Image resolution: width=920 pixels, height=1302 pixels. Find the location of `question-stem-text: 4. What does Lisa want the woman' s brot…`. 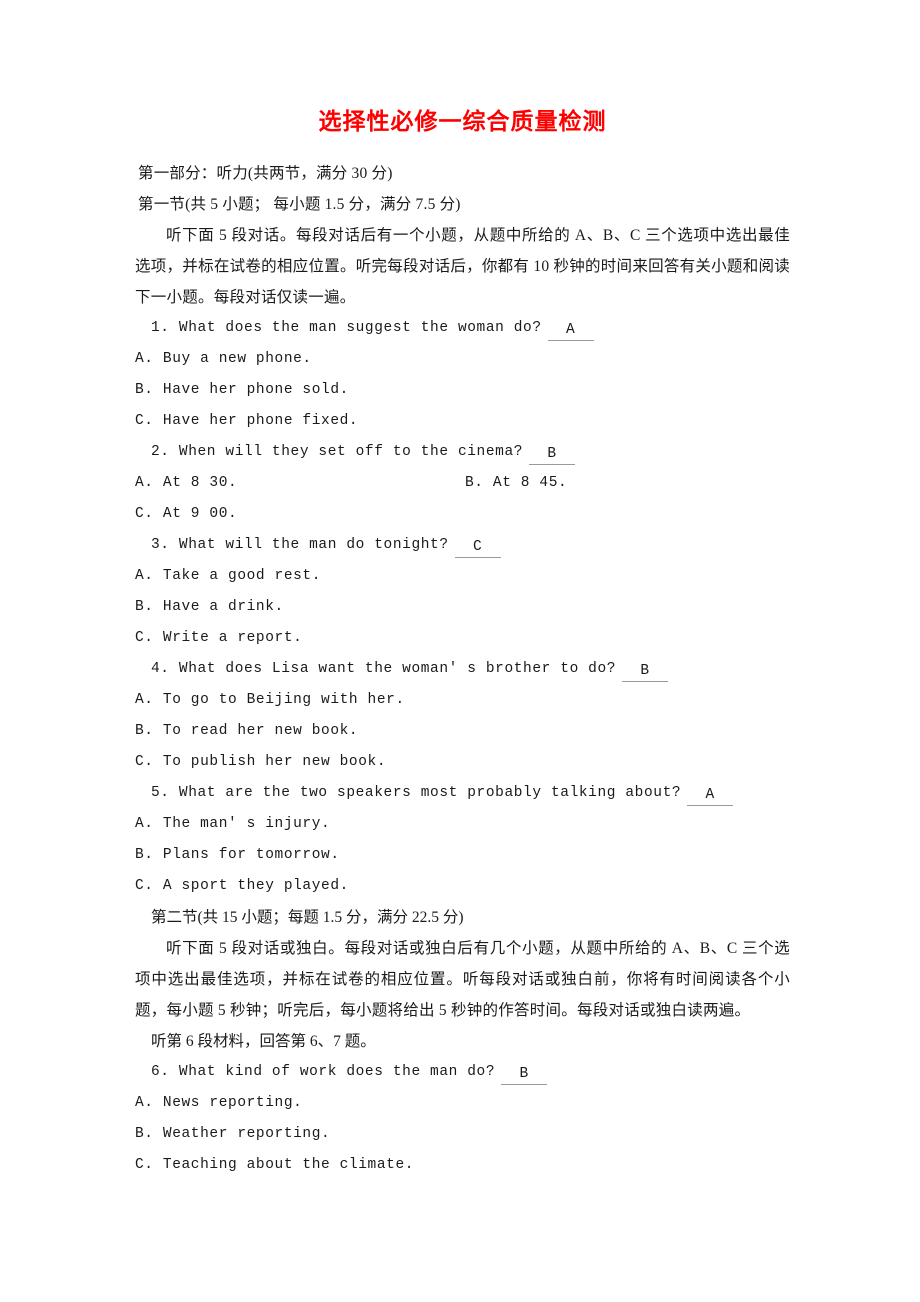

question-stem-text: 4. What does Lisa want the woman' s brot… is located at coordinates (384, 669).